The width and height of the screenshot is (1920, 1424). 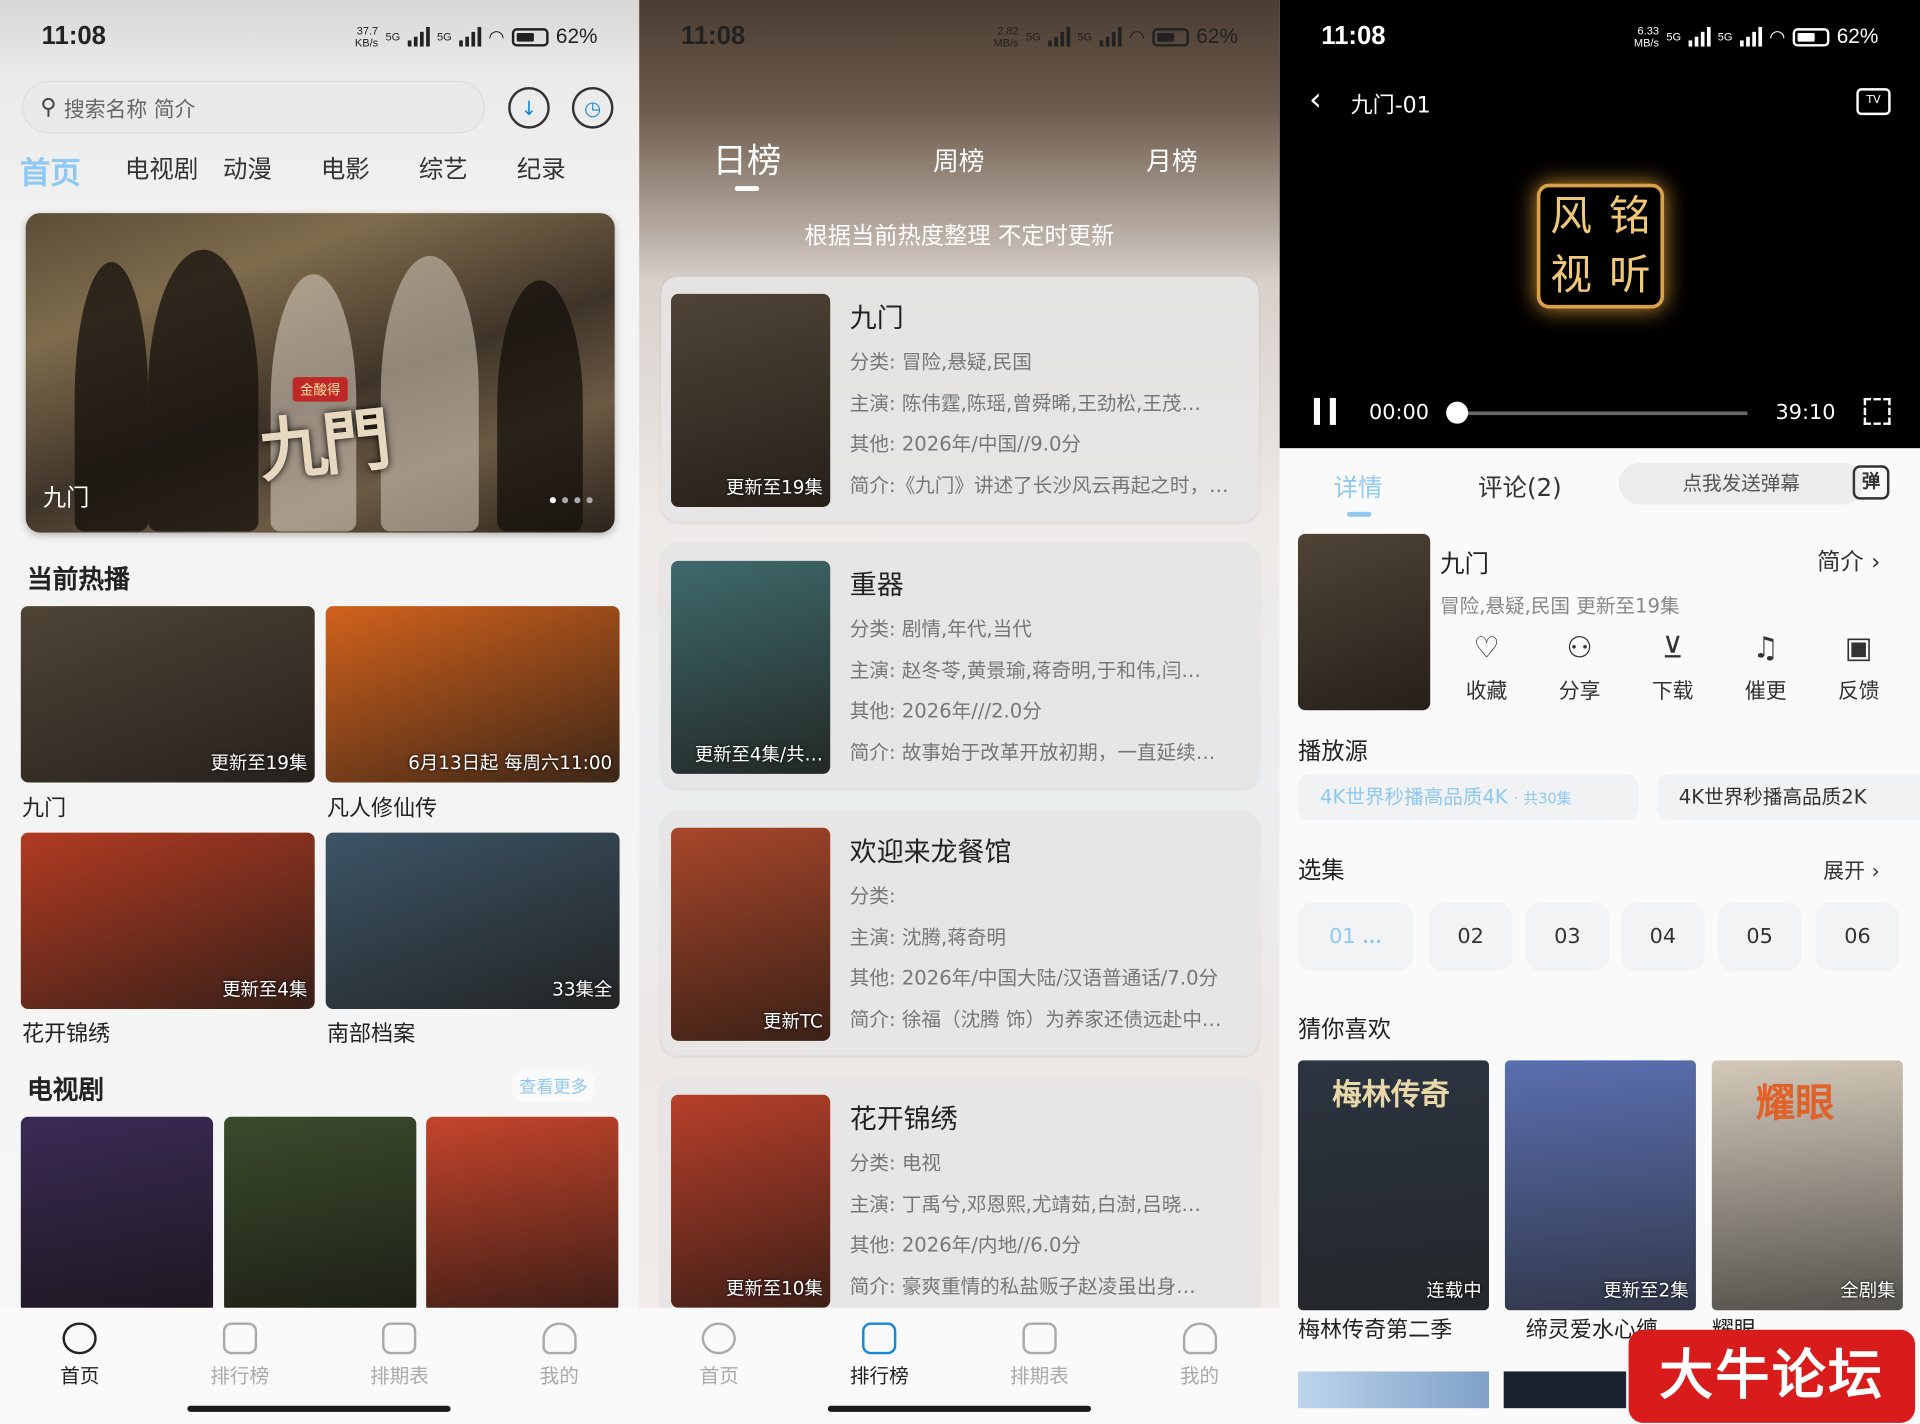 What do you see at coordinates (1393, 1185) in the screenshot?
I see `recommend-card: 梅林传奇 连载中` at bounding box center [1393, 1185].